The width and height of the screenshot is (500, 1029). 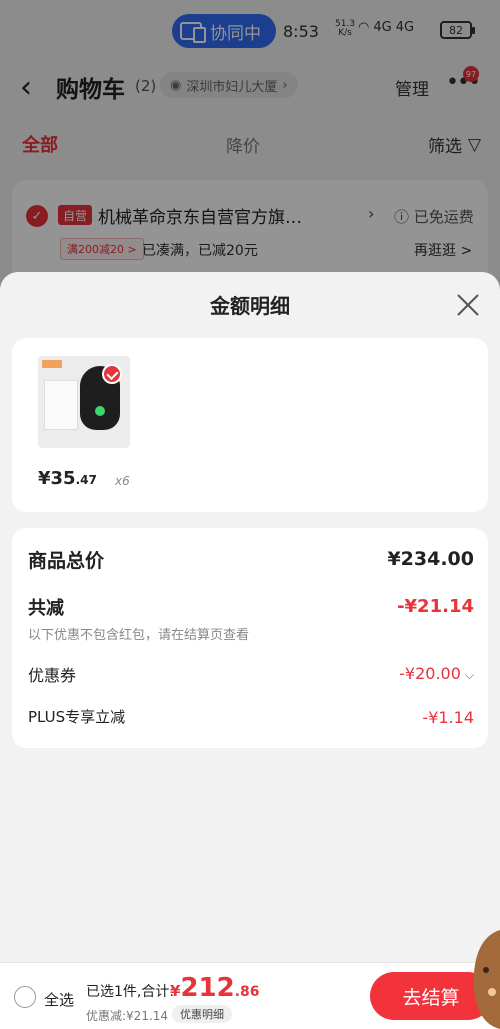 I want to click on discount-note: 以下优惠不包含红包，请在结算页查看, so click(x=139, y=635).